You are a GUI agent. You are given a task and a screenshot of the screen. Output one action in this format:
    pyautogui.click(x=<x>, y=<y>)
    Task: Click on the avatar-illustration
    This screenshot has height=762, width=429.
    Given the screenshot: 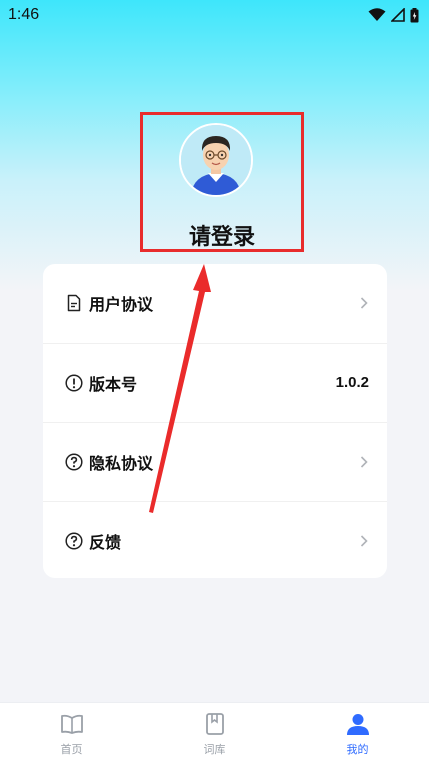 What is the action you would take?
    pyautogui.click(x=216, y=160)
    